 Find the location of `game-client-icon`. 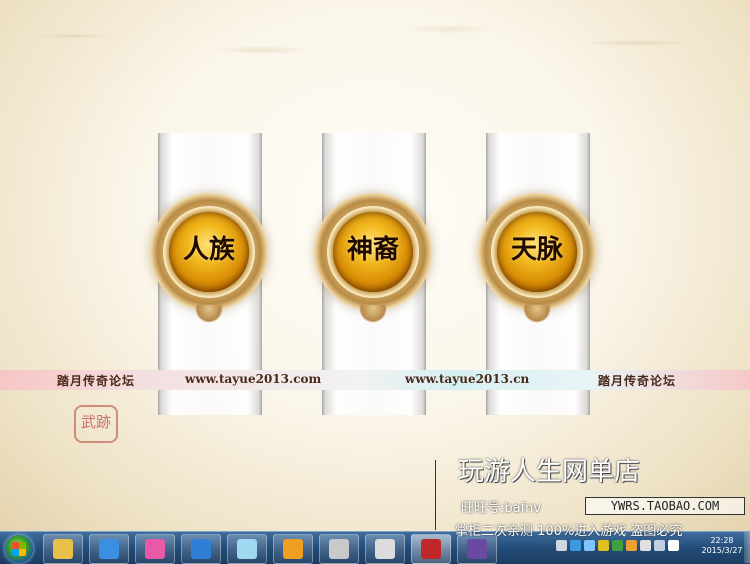

game-client-icon is located at coordinates (431, 549).